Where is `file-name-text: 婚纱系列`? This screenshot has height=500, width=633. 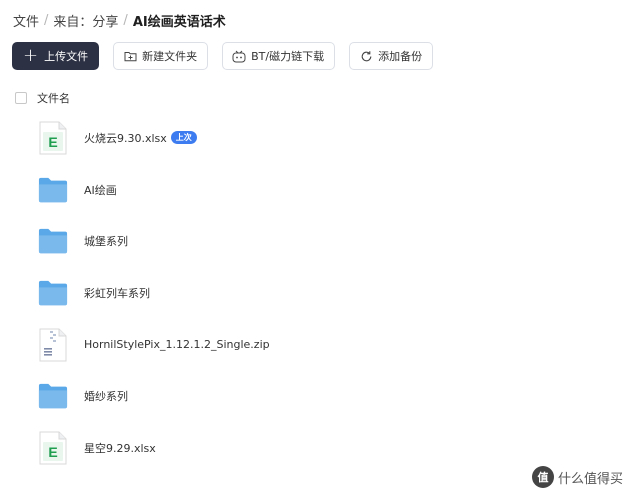
file-name-text: 婚纱系列 is located at coordinates (106, 397).